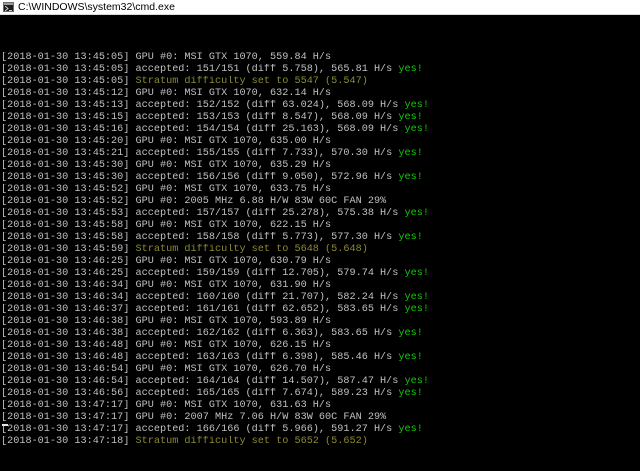 The width and height of the screenshot is (640, 471). I want to click on log-message: GPU #0: MSI GTX 1070, 622.15 H/s, so click(233, 225).